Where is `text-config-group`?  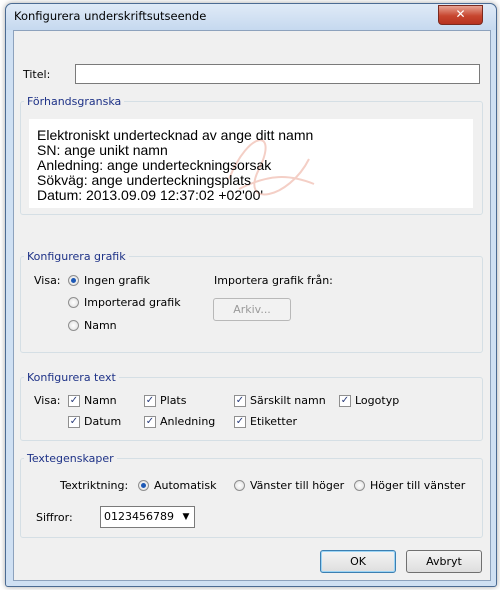 text-config-group is located at coordinates (251, 409).